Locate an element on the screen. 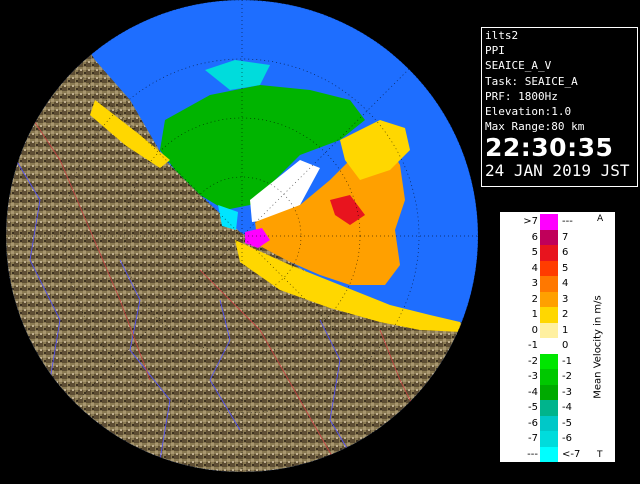  scan-date: 24 JAN 2019 JST is located at coordinates (557, 171).